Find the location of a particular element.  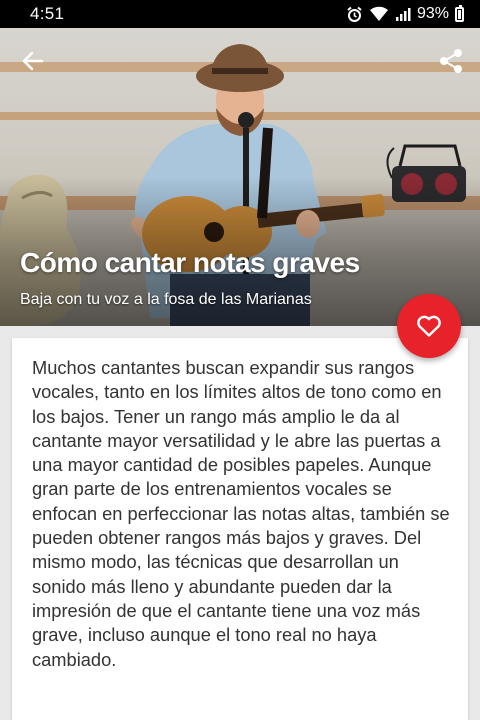

signal-icon is located at coordinates (403, 14).